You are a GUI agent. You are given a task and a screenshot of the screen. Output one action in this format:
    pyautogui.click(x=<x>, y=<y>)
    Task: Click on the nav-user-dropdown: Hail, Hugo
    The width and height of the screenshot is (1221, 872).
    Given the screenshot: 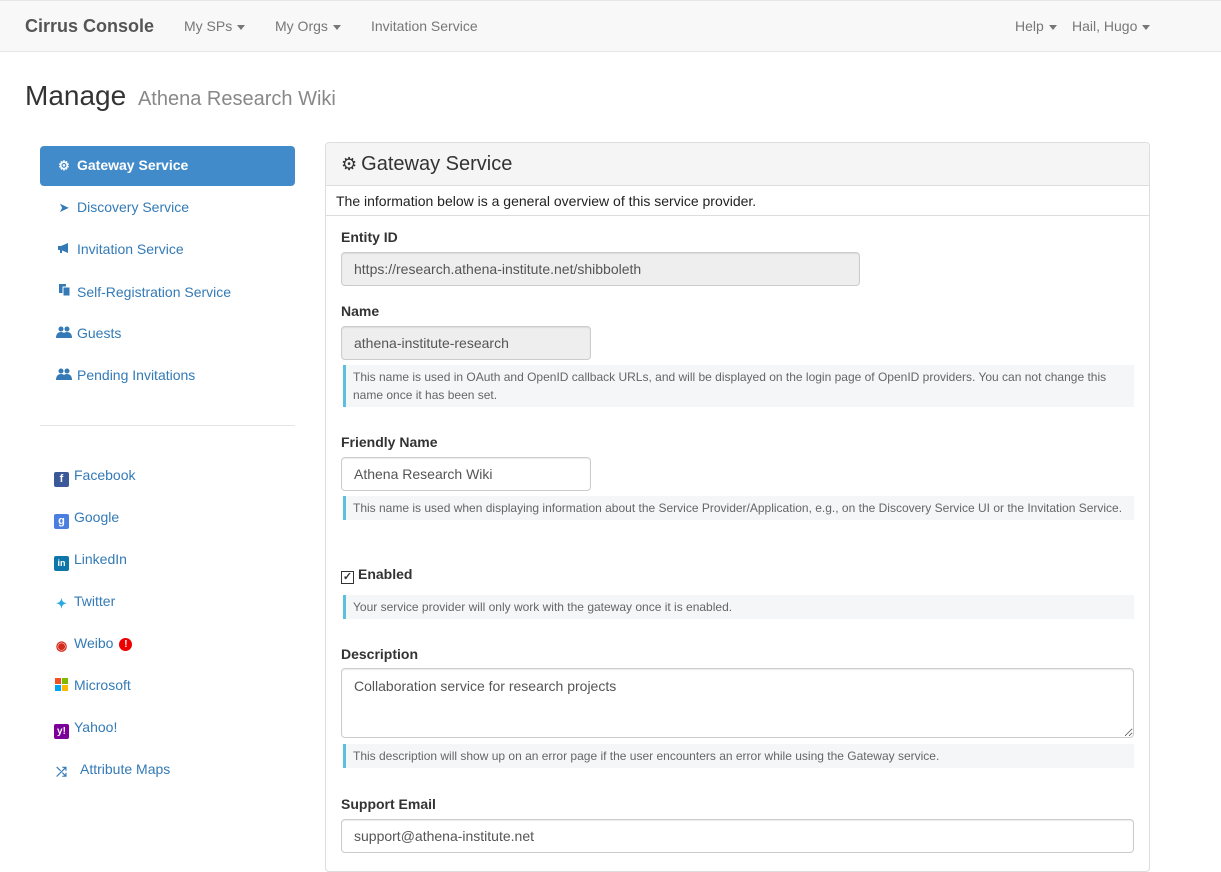 What is the action you would take?
    pyautogui.click(x=1111, y=26)
    